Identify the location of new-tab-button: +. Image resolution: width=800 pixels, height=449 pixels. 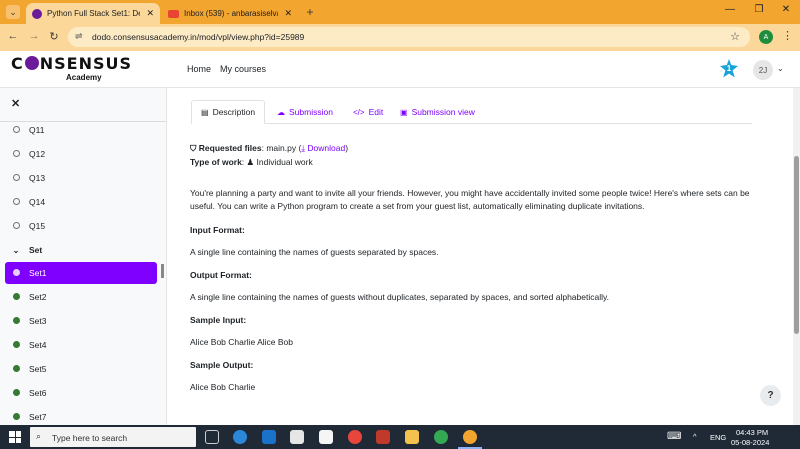
(310, 12).